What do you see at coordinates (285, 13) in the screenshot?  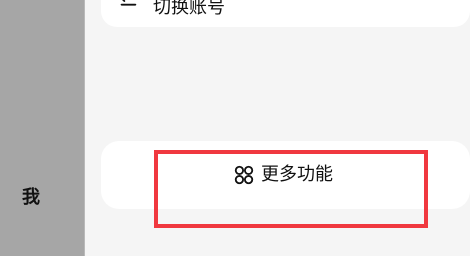 I see `switch-account-card: 切换账号` at bounding box center [285, 13].